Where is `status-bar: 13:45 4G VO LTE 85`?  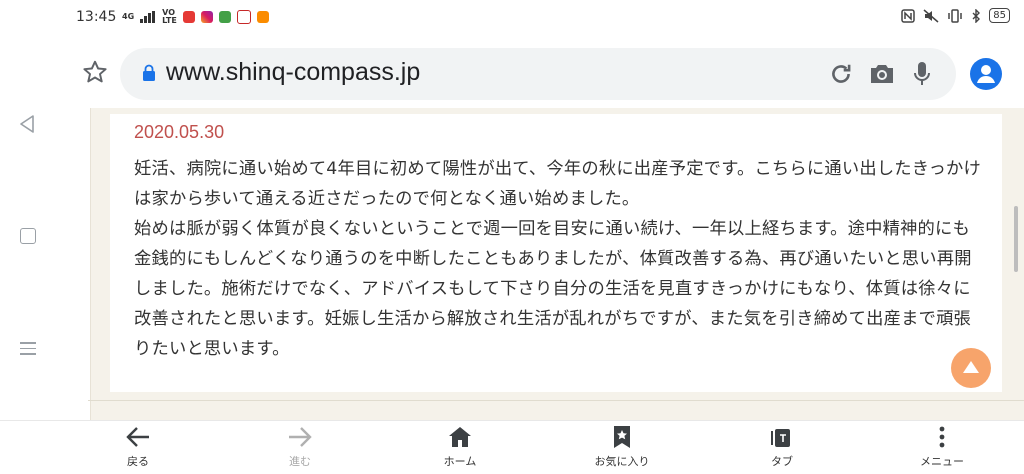 status-bar: 13:45 4G VO LTE 85 is located at coordinates (512, 18).